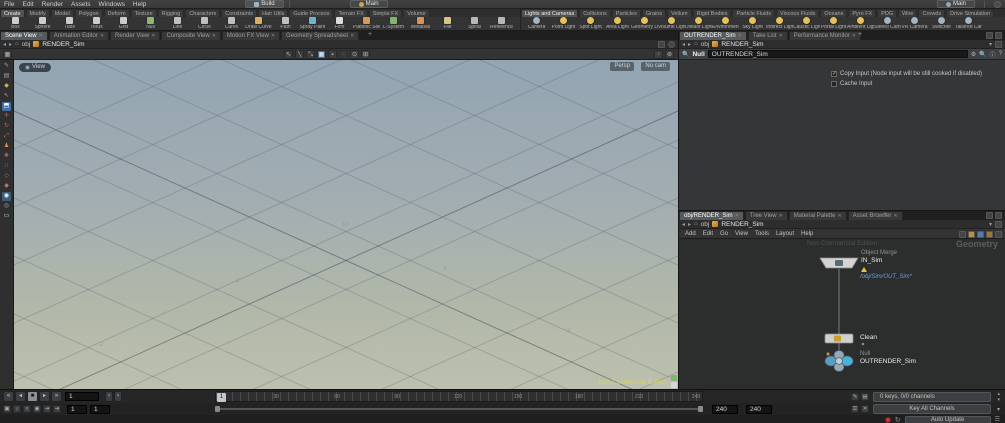 The height and width of the screenshot is (423, 1005). Describe the element at coordinates (932, 13) in the screenshot. I see `shelf-tab: Crowds` at that location.